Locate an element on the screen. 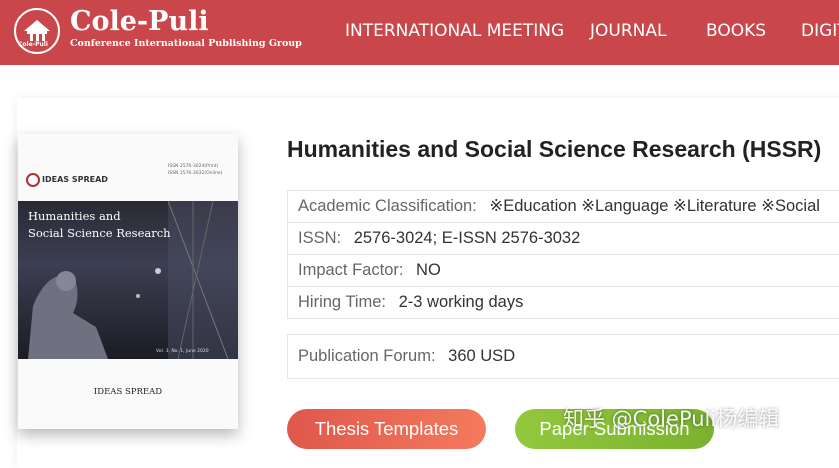 The height and width of the screenshot is (468, 839). info-value: 2-3 working days is located at coordinates (461, 302).